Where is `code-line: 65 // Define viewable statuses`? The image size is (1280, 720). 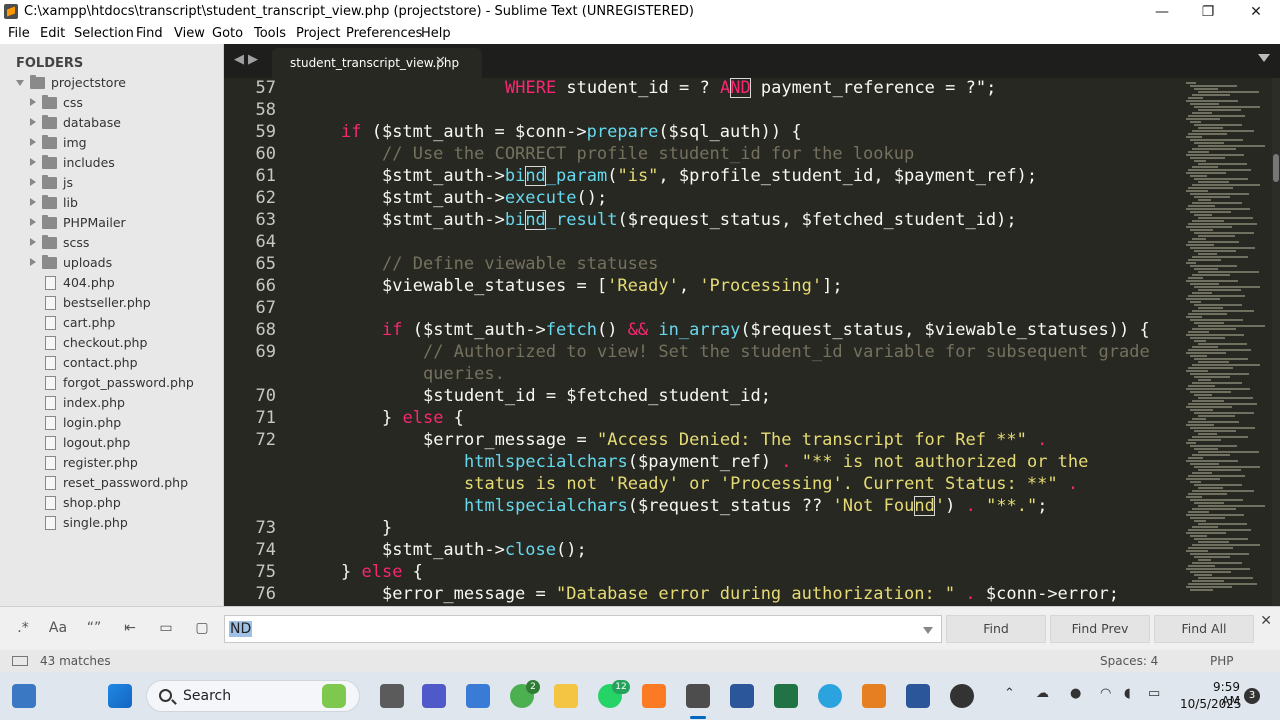 code-line: 65 // Define viewable statuses is located at coordinates (704, 265).